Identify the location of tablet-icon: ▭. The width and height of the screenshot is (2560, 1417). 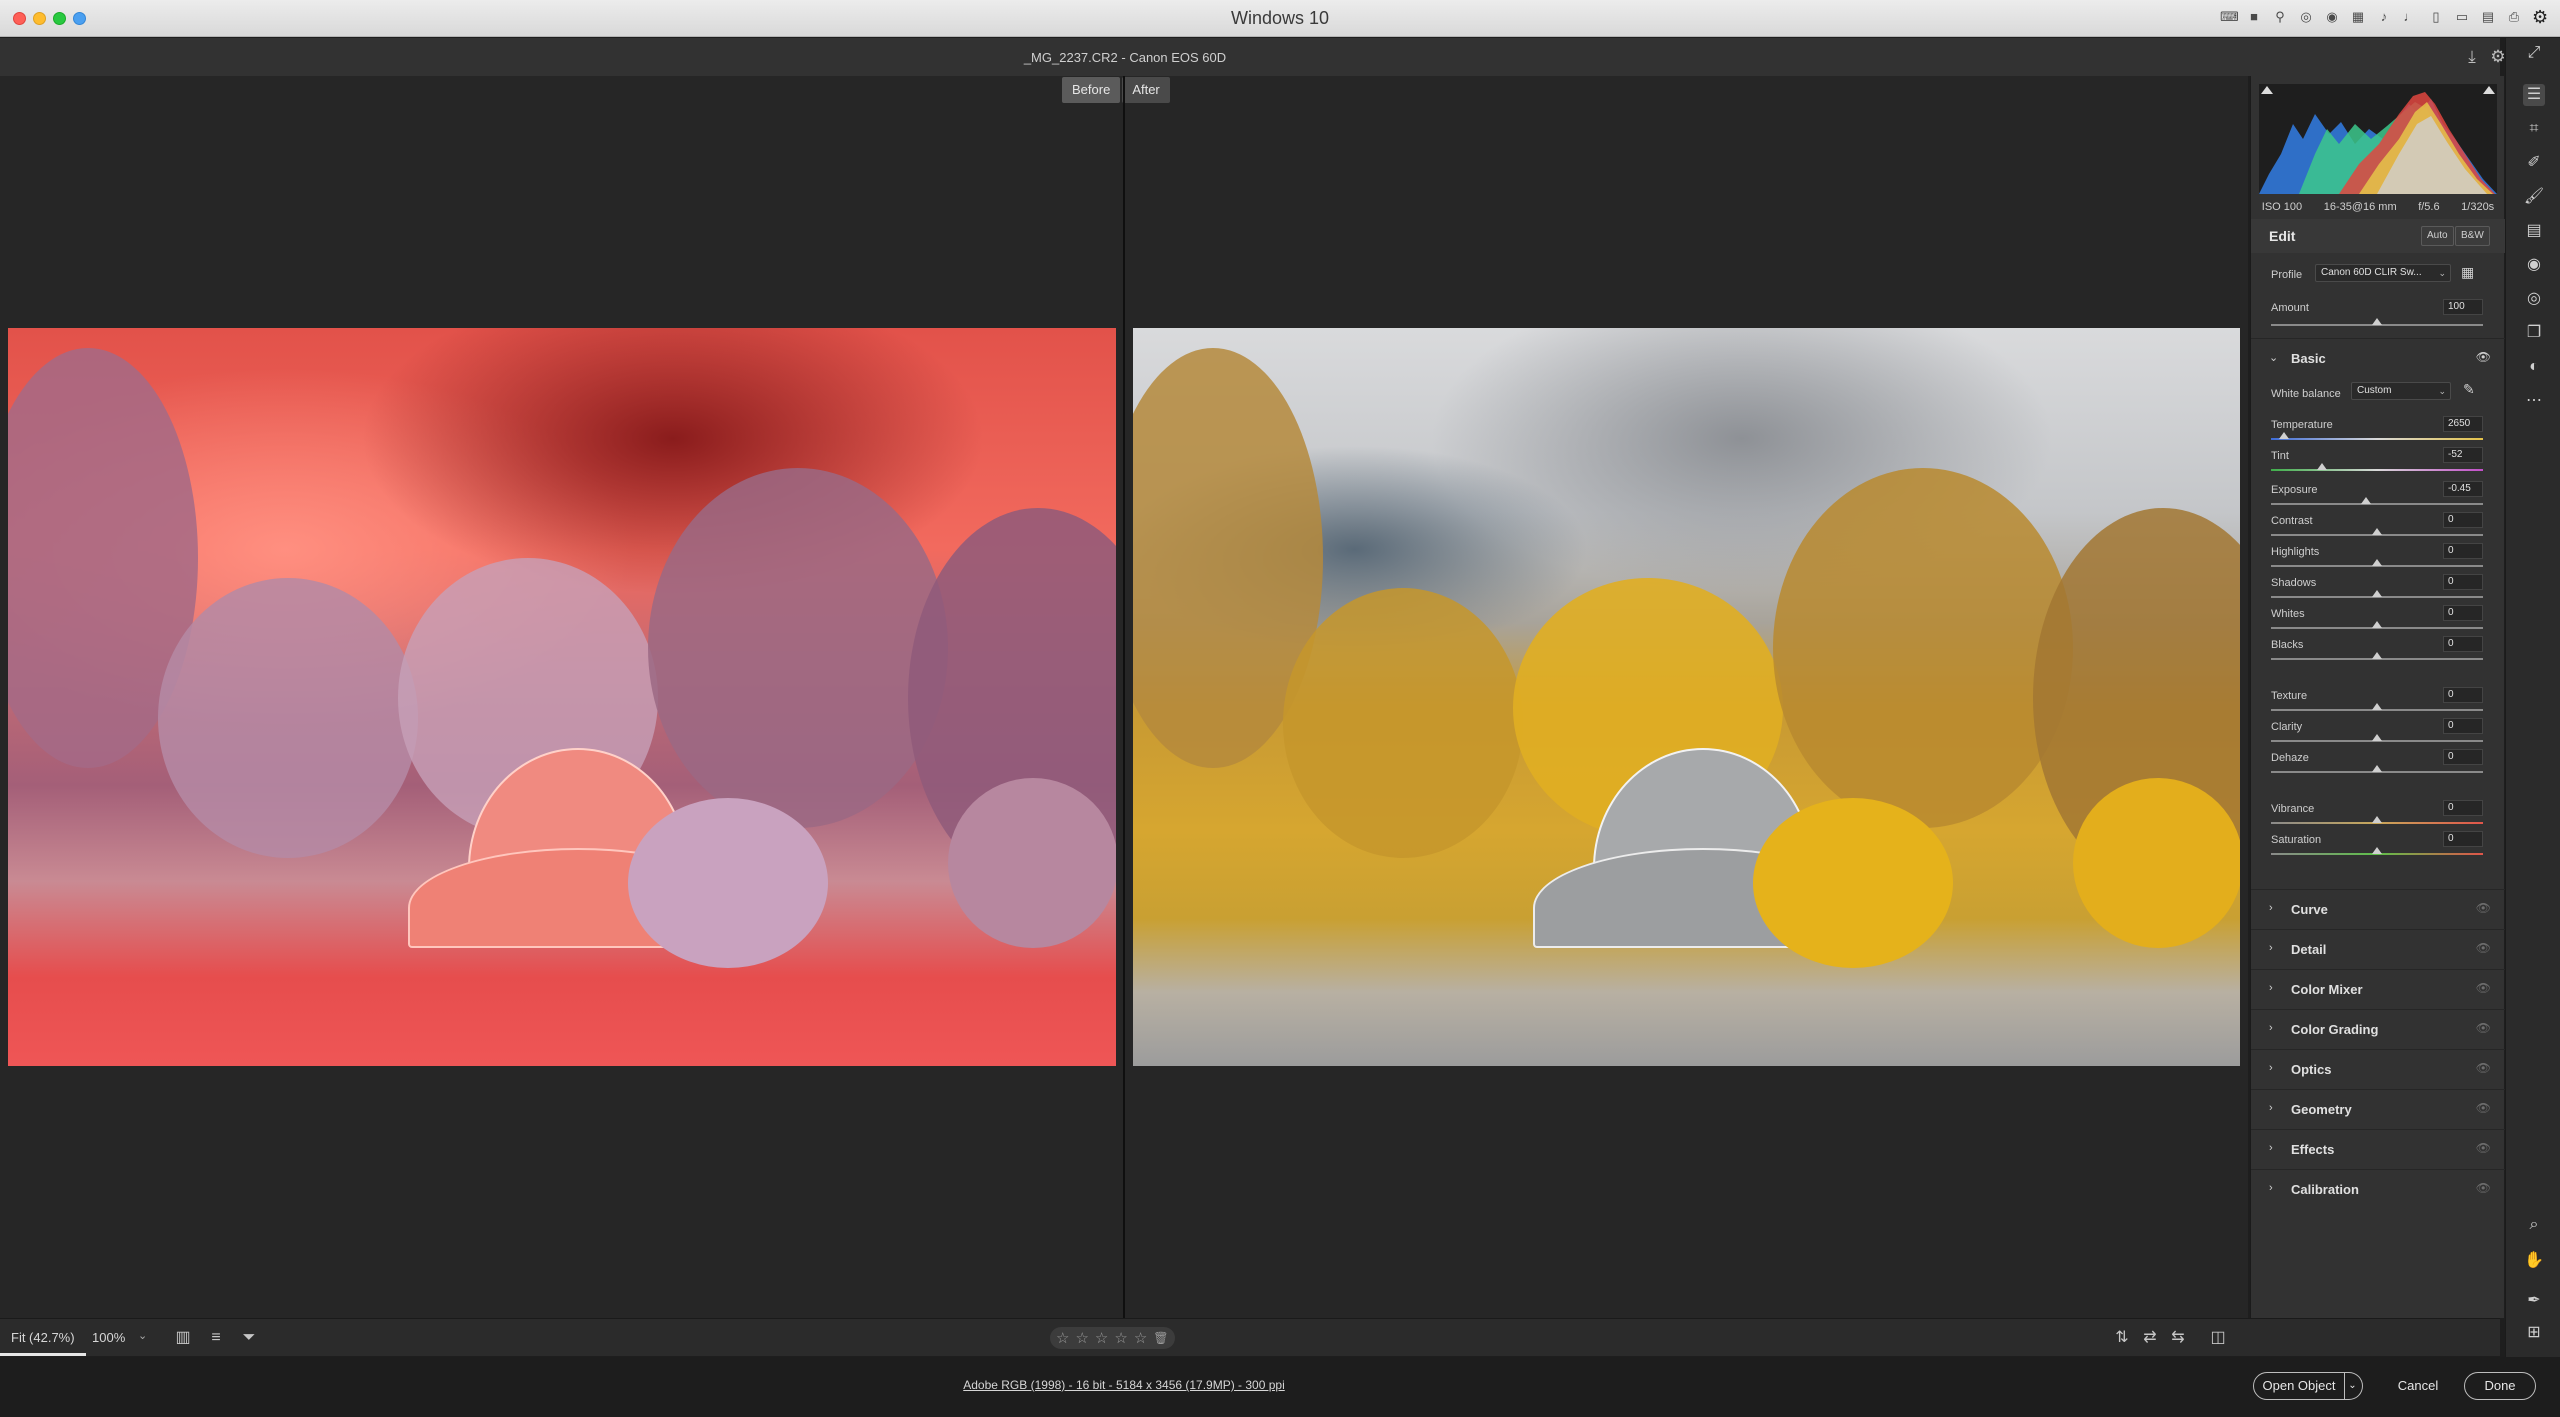
(2462, 17).